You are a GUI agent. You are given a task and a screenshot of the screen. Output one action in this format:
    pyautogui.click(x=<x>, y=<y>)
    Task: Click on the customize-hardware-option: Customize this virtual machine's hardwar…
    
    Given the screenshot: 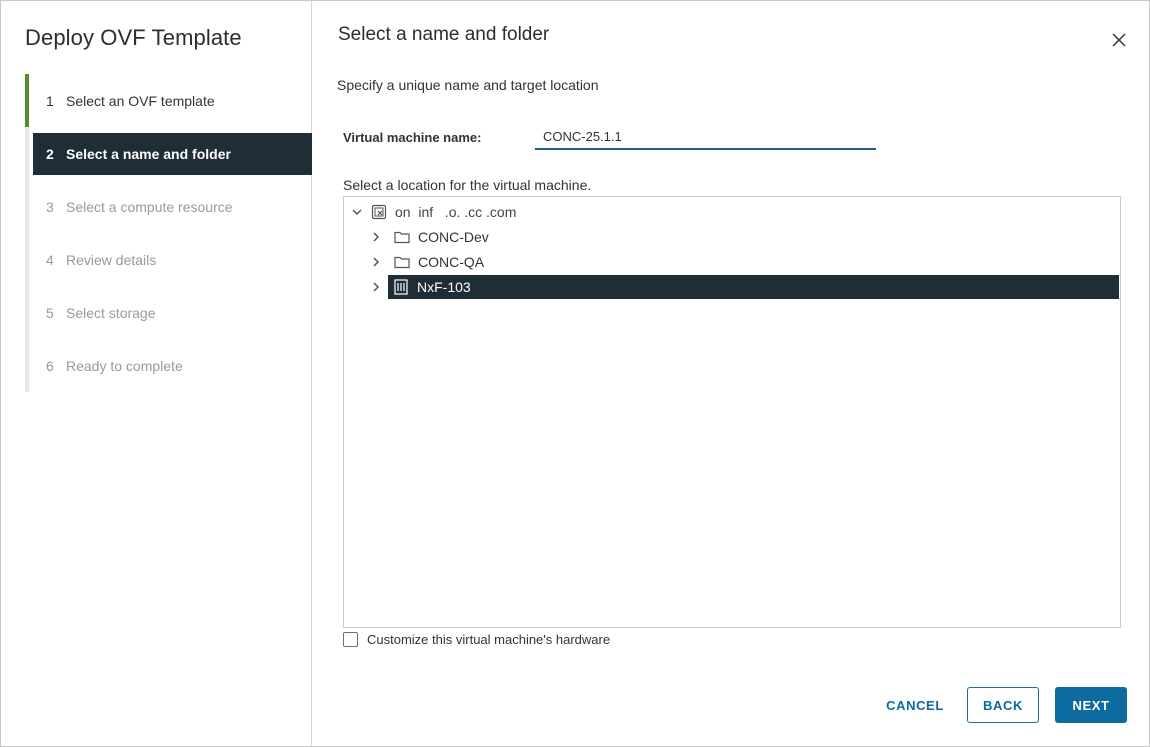 What is the action you would take?
    pyautogui.click(x=476, y=639)
    